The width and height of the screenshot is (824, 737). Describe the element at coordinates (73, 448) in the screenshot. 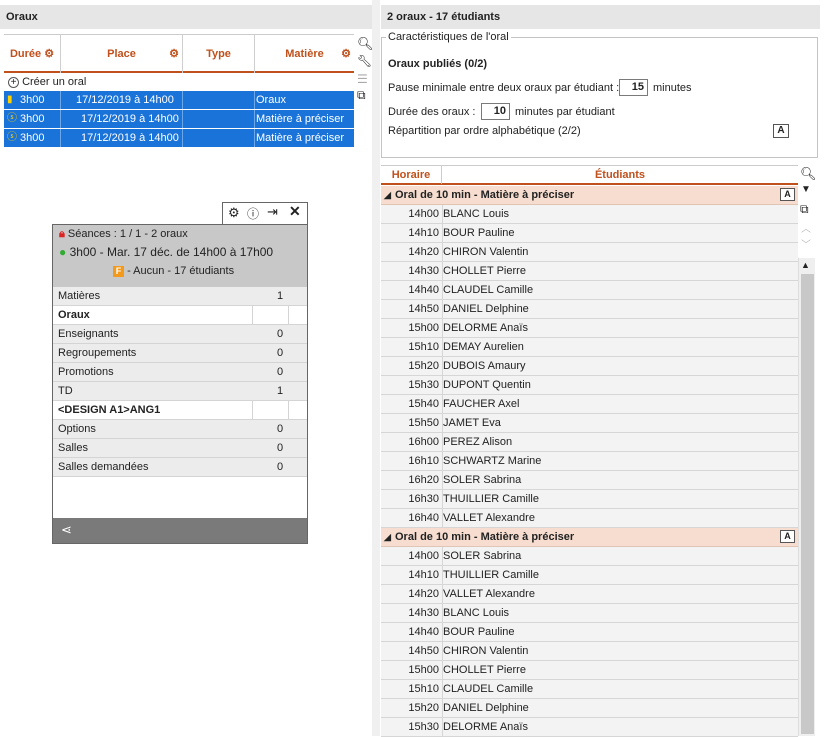

I see `card-row-label: Salles` at that location.